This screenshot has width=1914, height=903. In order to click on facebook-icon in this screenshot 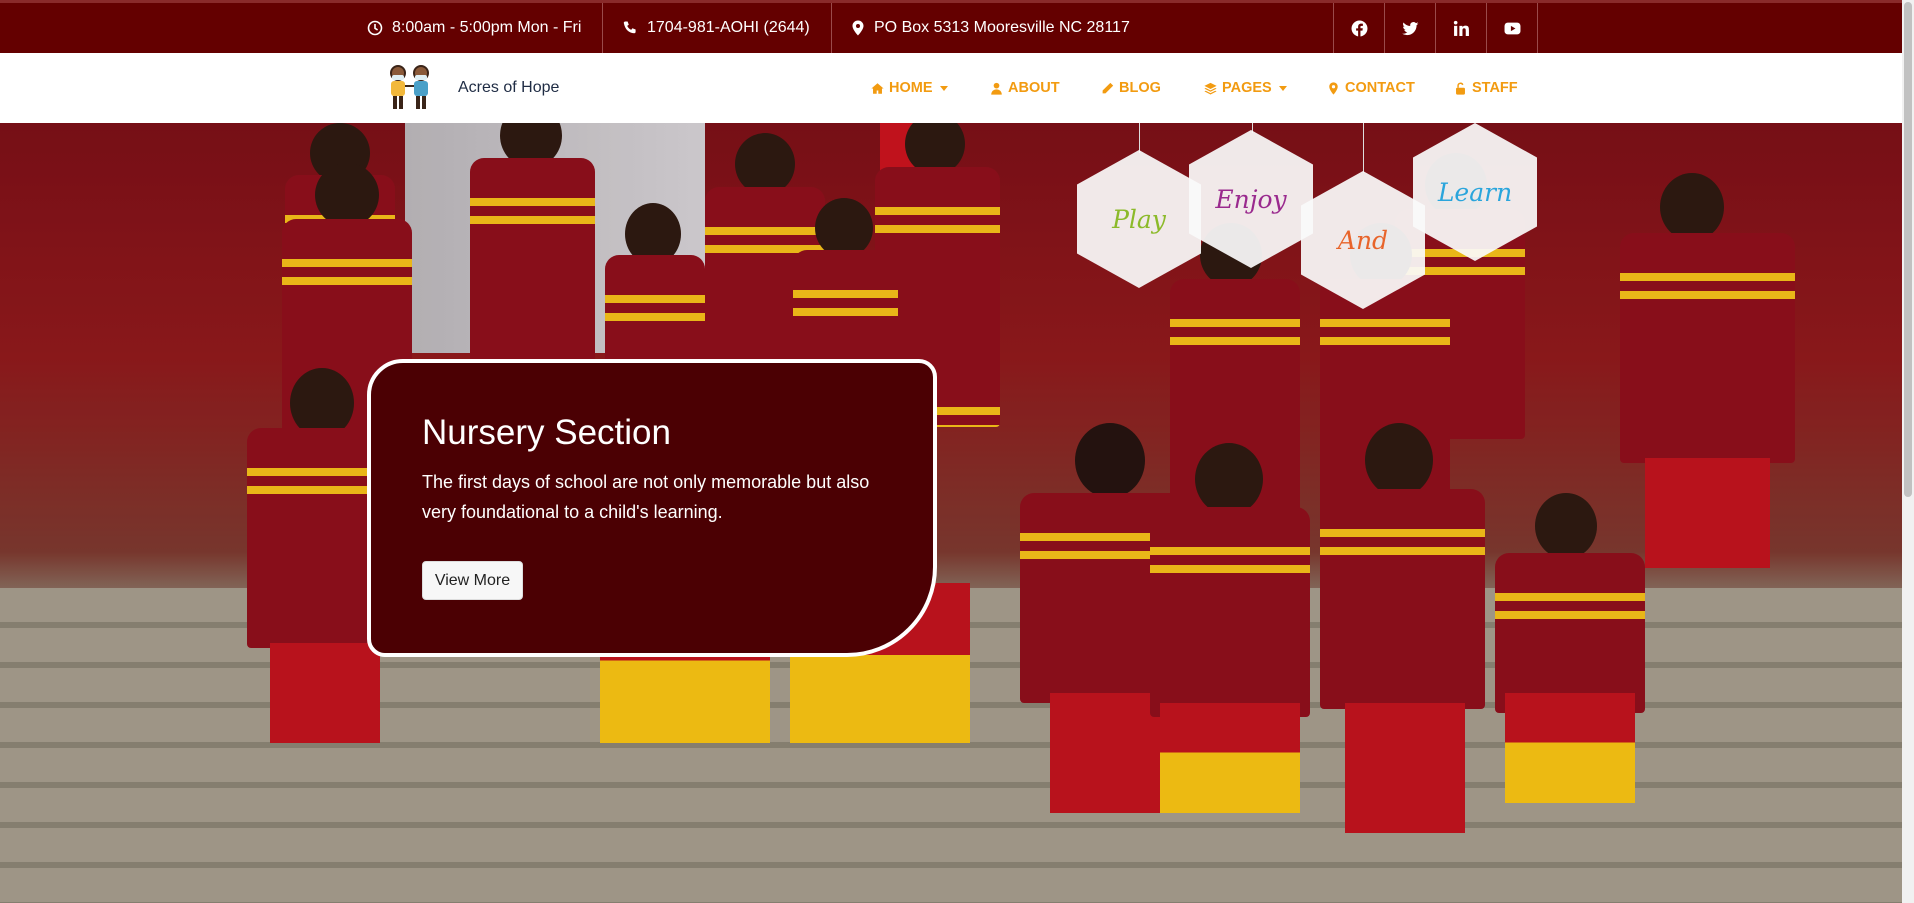, I will do `click(1359, 28)`.